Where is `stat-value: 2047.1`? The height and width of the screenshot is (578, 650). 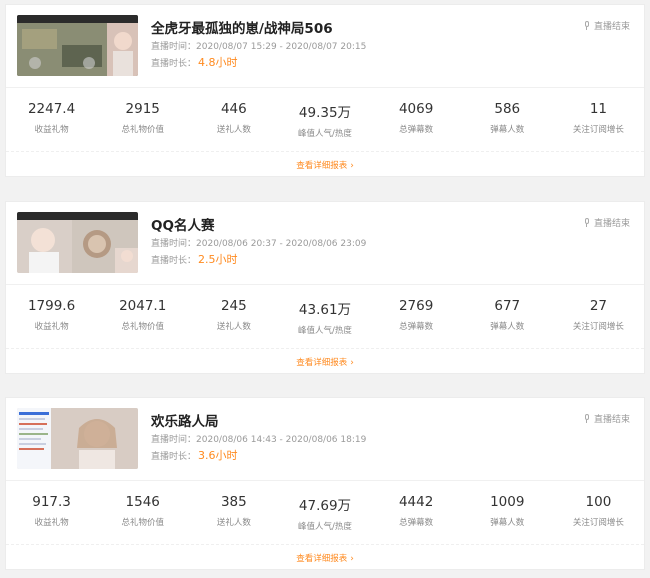
stat-value: 2047.1 is located at coordinates (143, 306).